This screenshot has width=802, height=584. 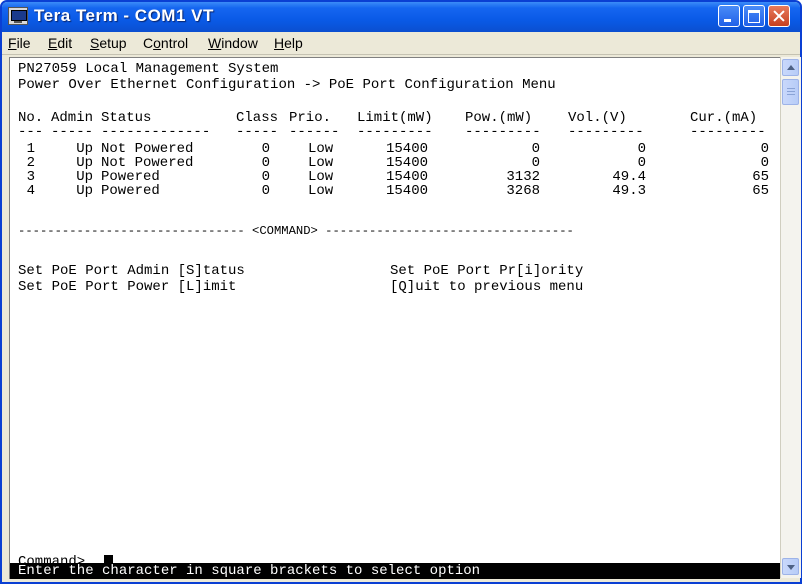 What do you see at coordinates (165, 43) in the screenshot?
I see `menu-control: Control` at bounding box center [165, 43].